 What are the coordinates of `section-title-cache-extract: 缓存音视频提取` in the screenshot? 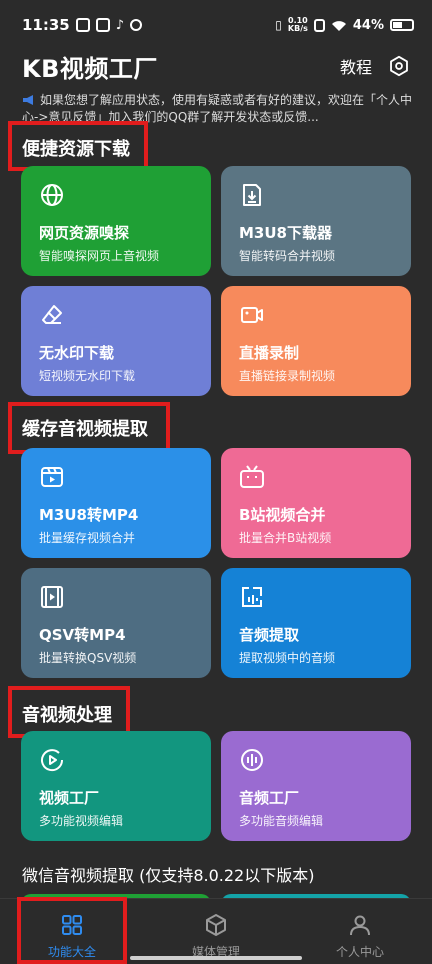 It's located at (85, 429).